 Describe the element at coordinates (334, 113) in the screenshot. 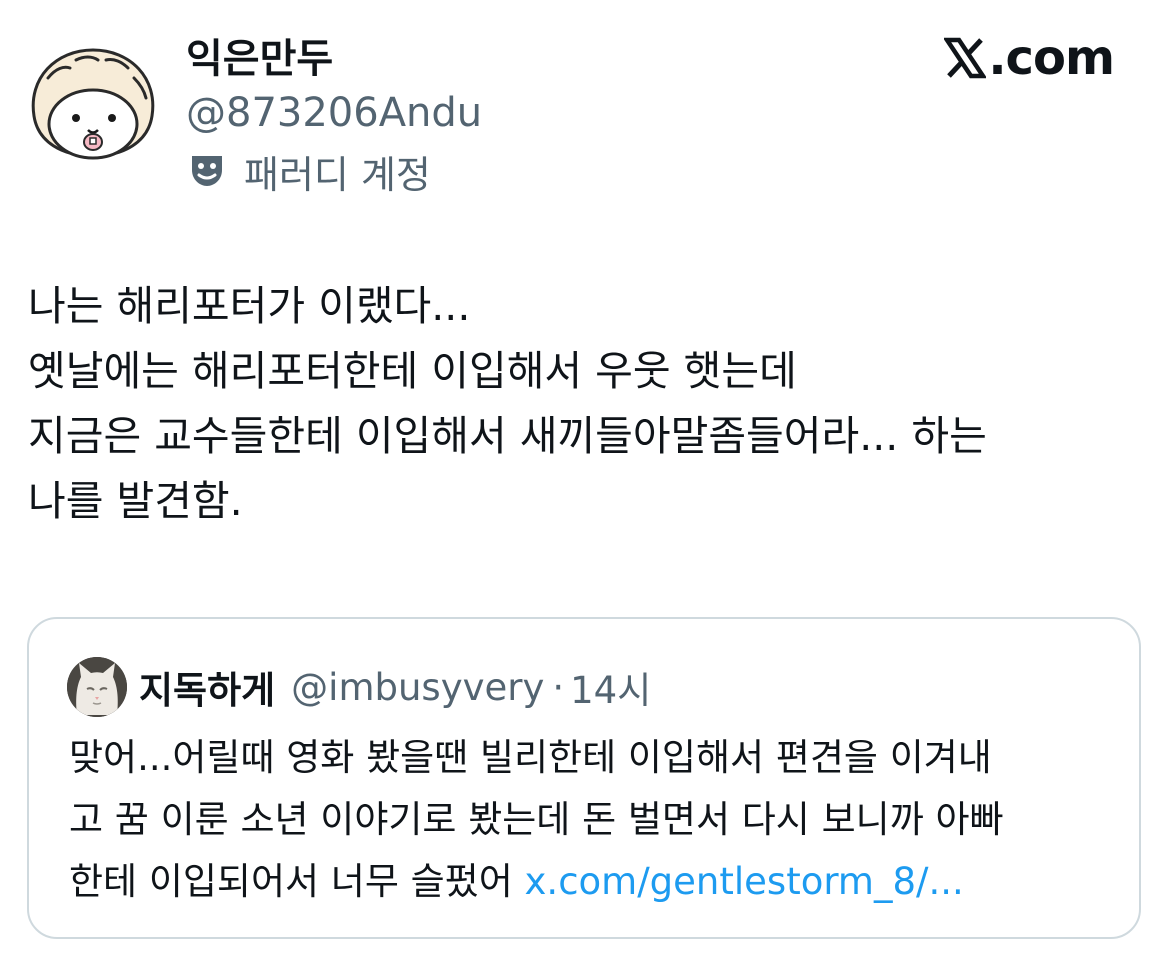

I see `author-handle: @873206Andu` at that location.